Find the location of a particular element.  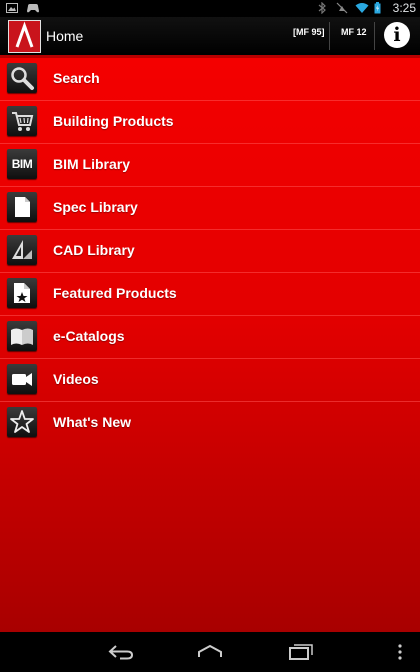

page-title: Home is located at coordinates (65, 36).